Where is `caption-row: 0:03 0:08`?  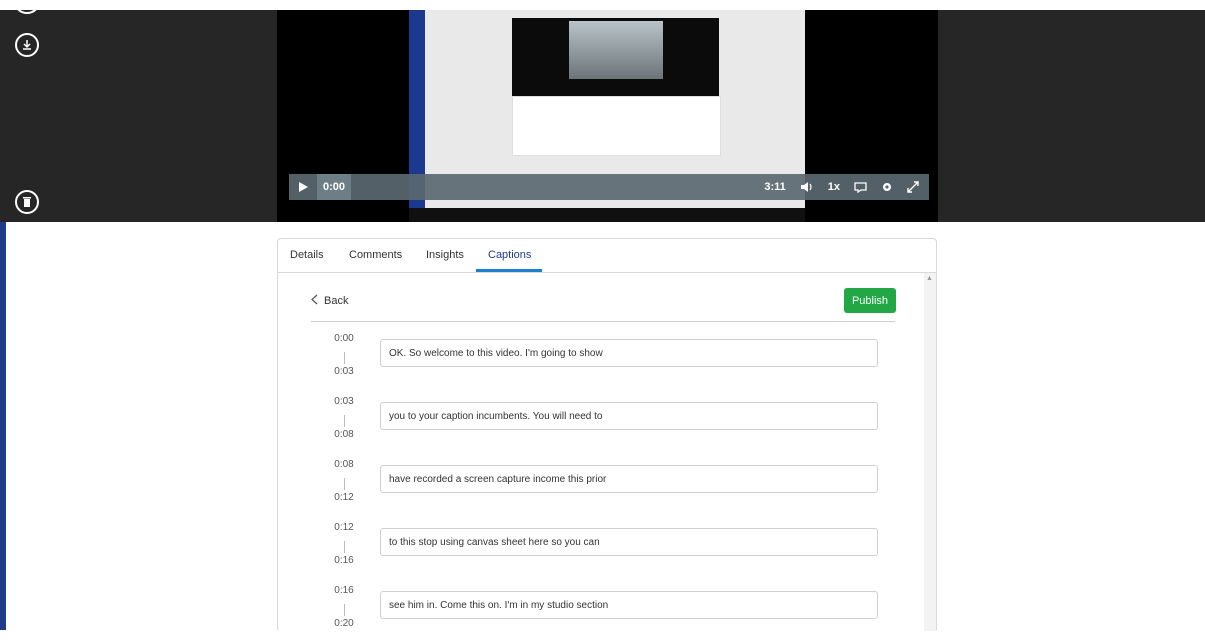
caption-row: 0:03 0:08 is located at coordinates (598, 423).